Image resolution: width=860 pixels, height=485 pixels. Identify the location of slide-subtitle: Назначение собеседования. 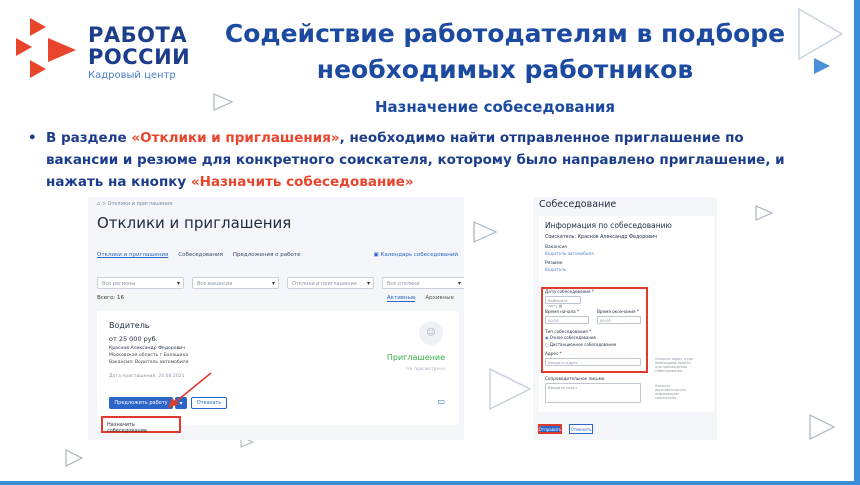
(495, 107).